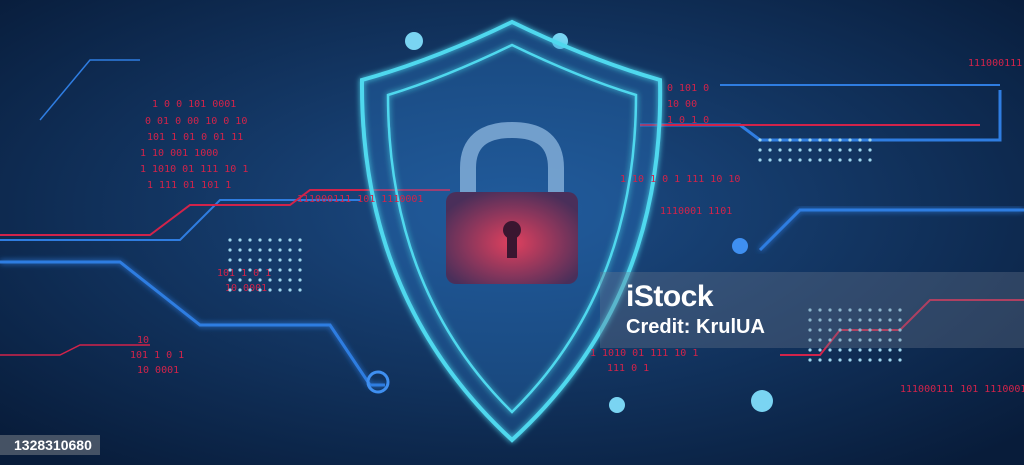  Describe the element at coordinates (682, 104) in the screenshot. I see `binary-text: 10 00` at that location.